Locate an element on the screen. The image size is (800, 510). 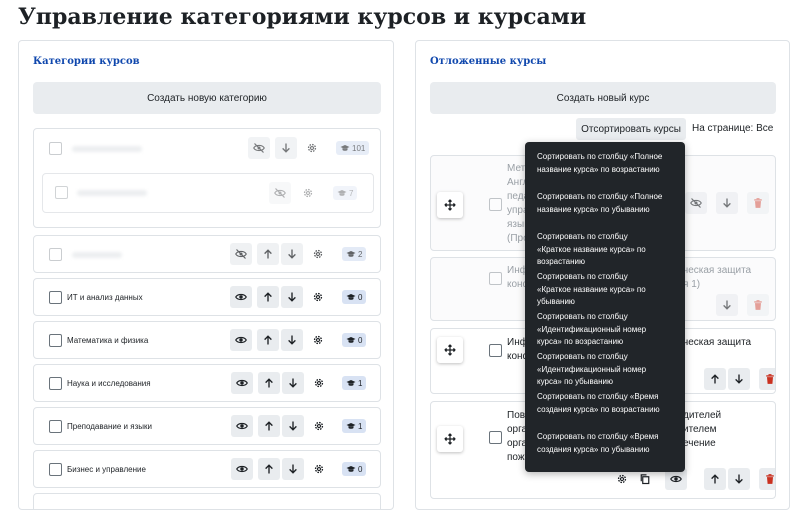
create-course-button: Создать новый курс is located at coordinates (603, 98).